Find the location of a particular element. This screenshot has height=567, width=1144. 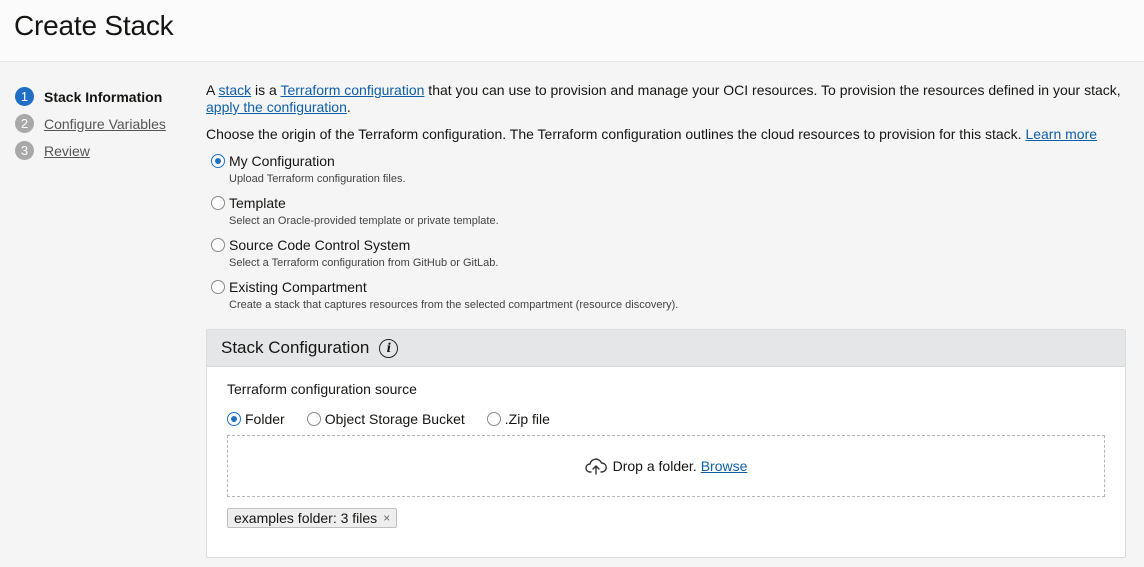

radio-existing-compartment is located at coordinates (218, 287).